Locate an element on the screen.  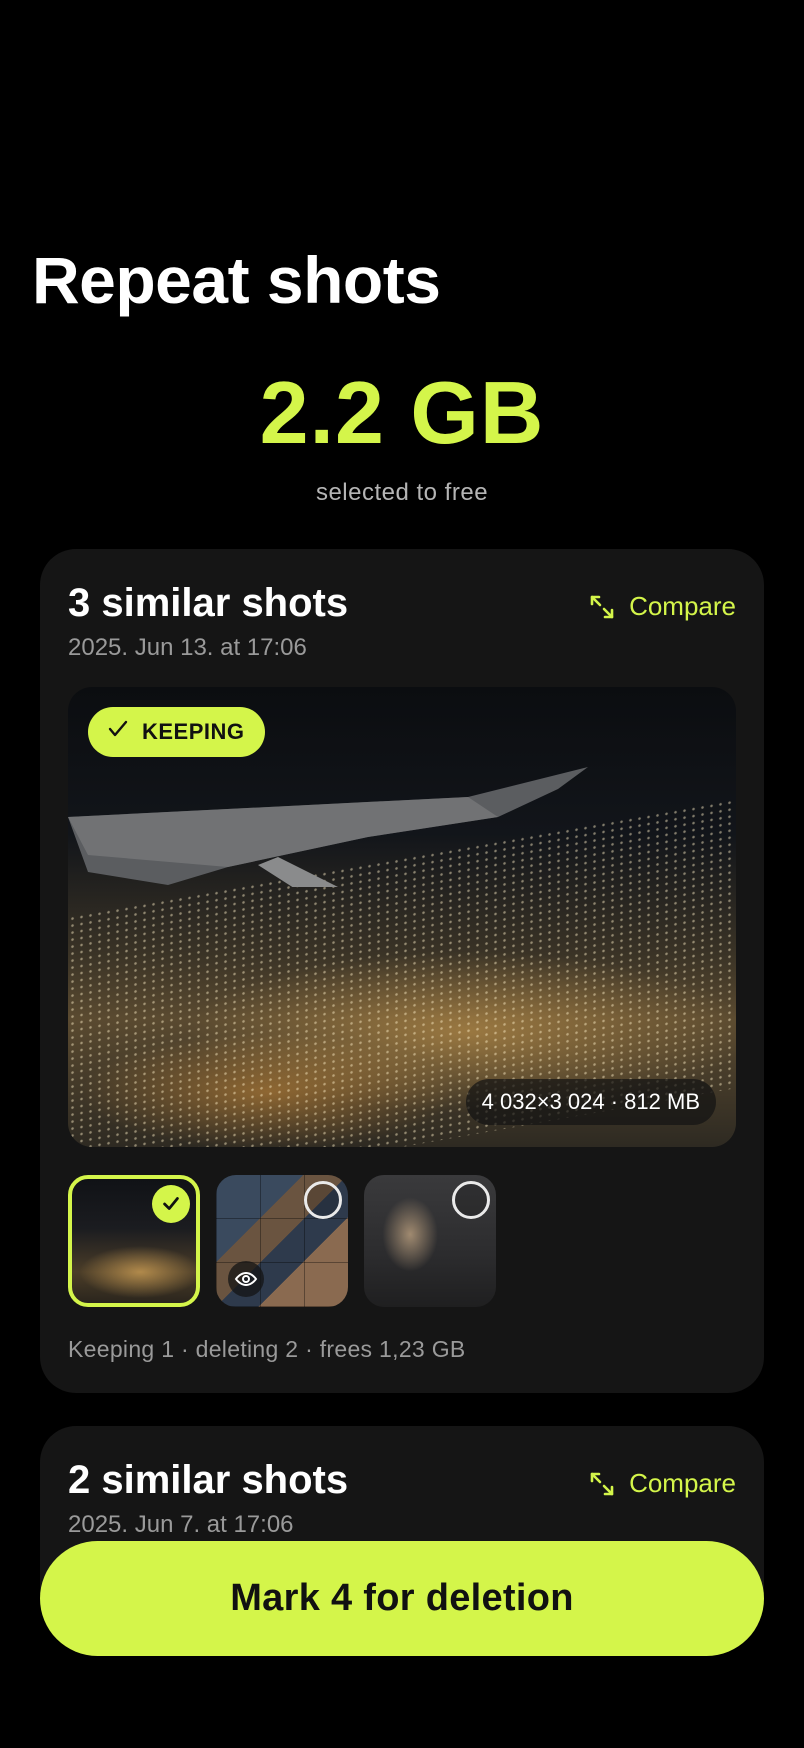
eye-icon is located at coordinates (246, 1279).